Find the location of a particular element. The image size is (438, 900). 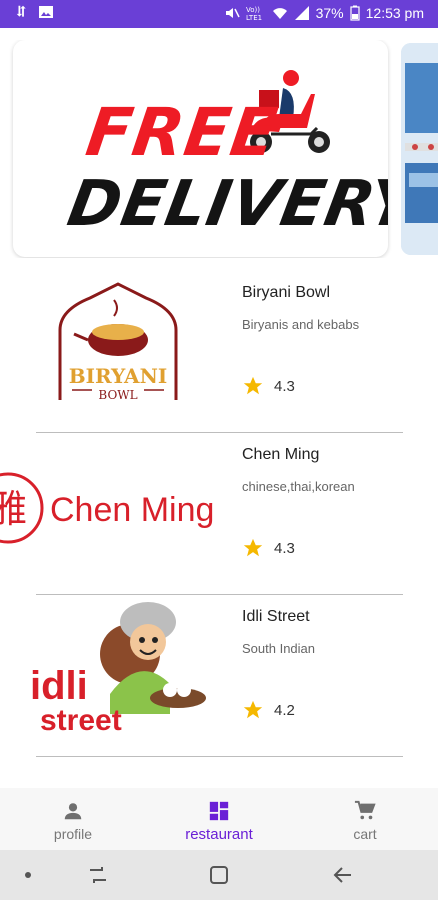

next-banner-peek is located at coordinates (419, 149).